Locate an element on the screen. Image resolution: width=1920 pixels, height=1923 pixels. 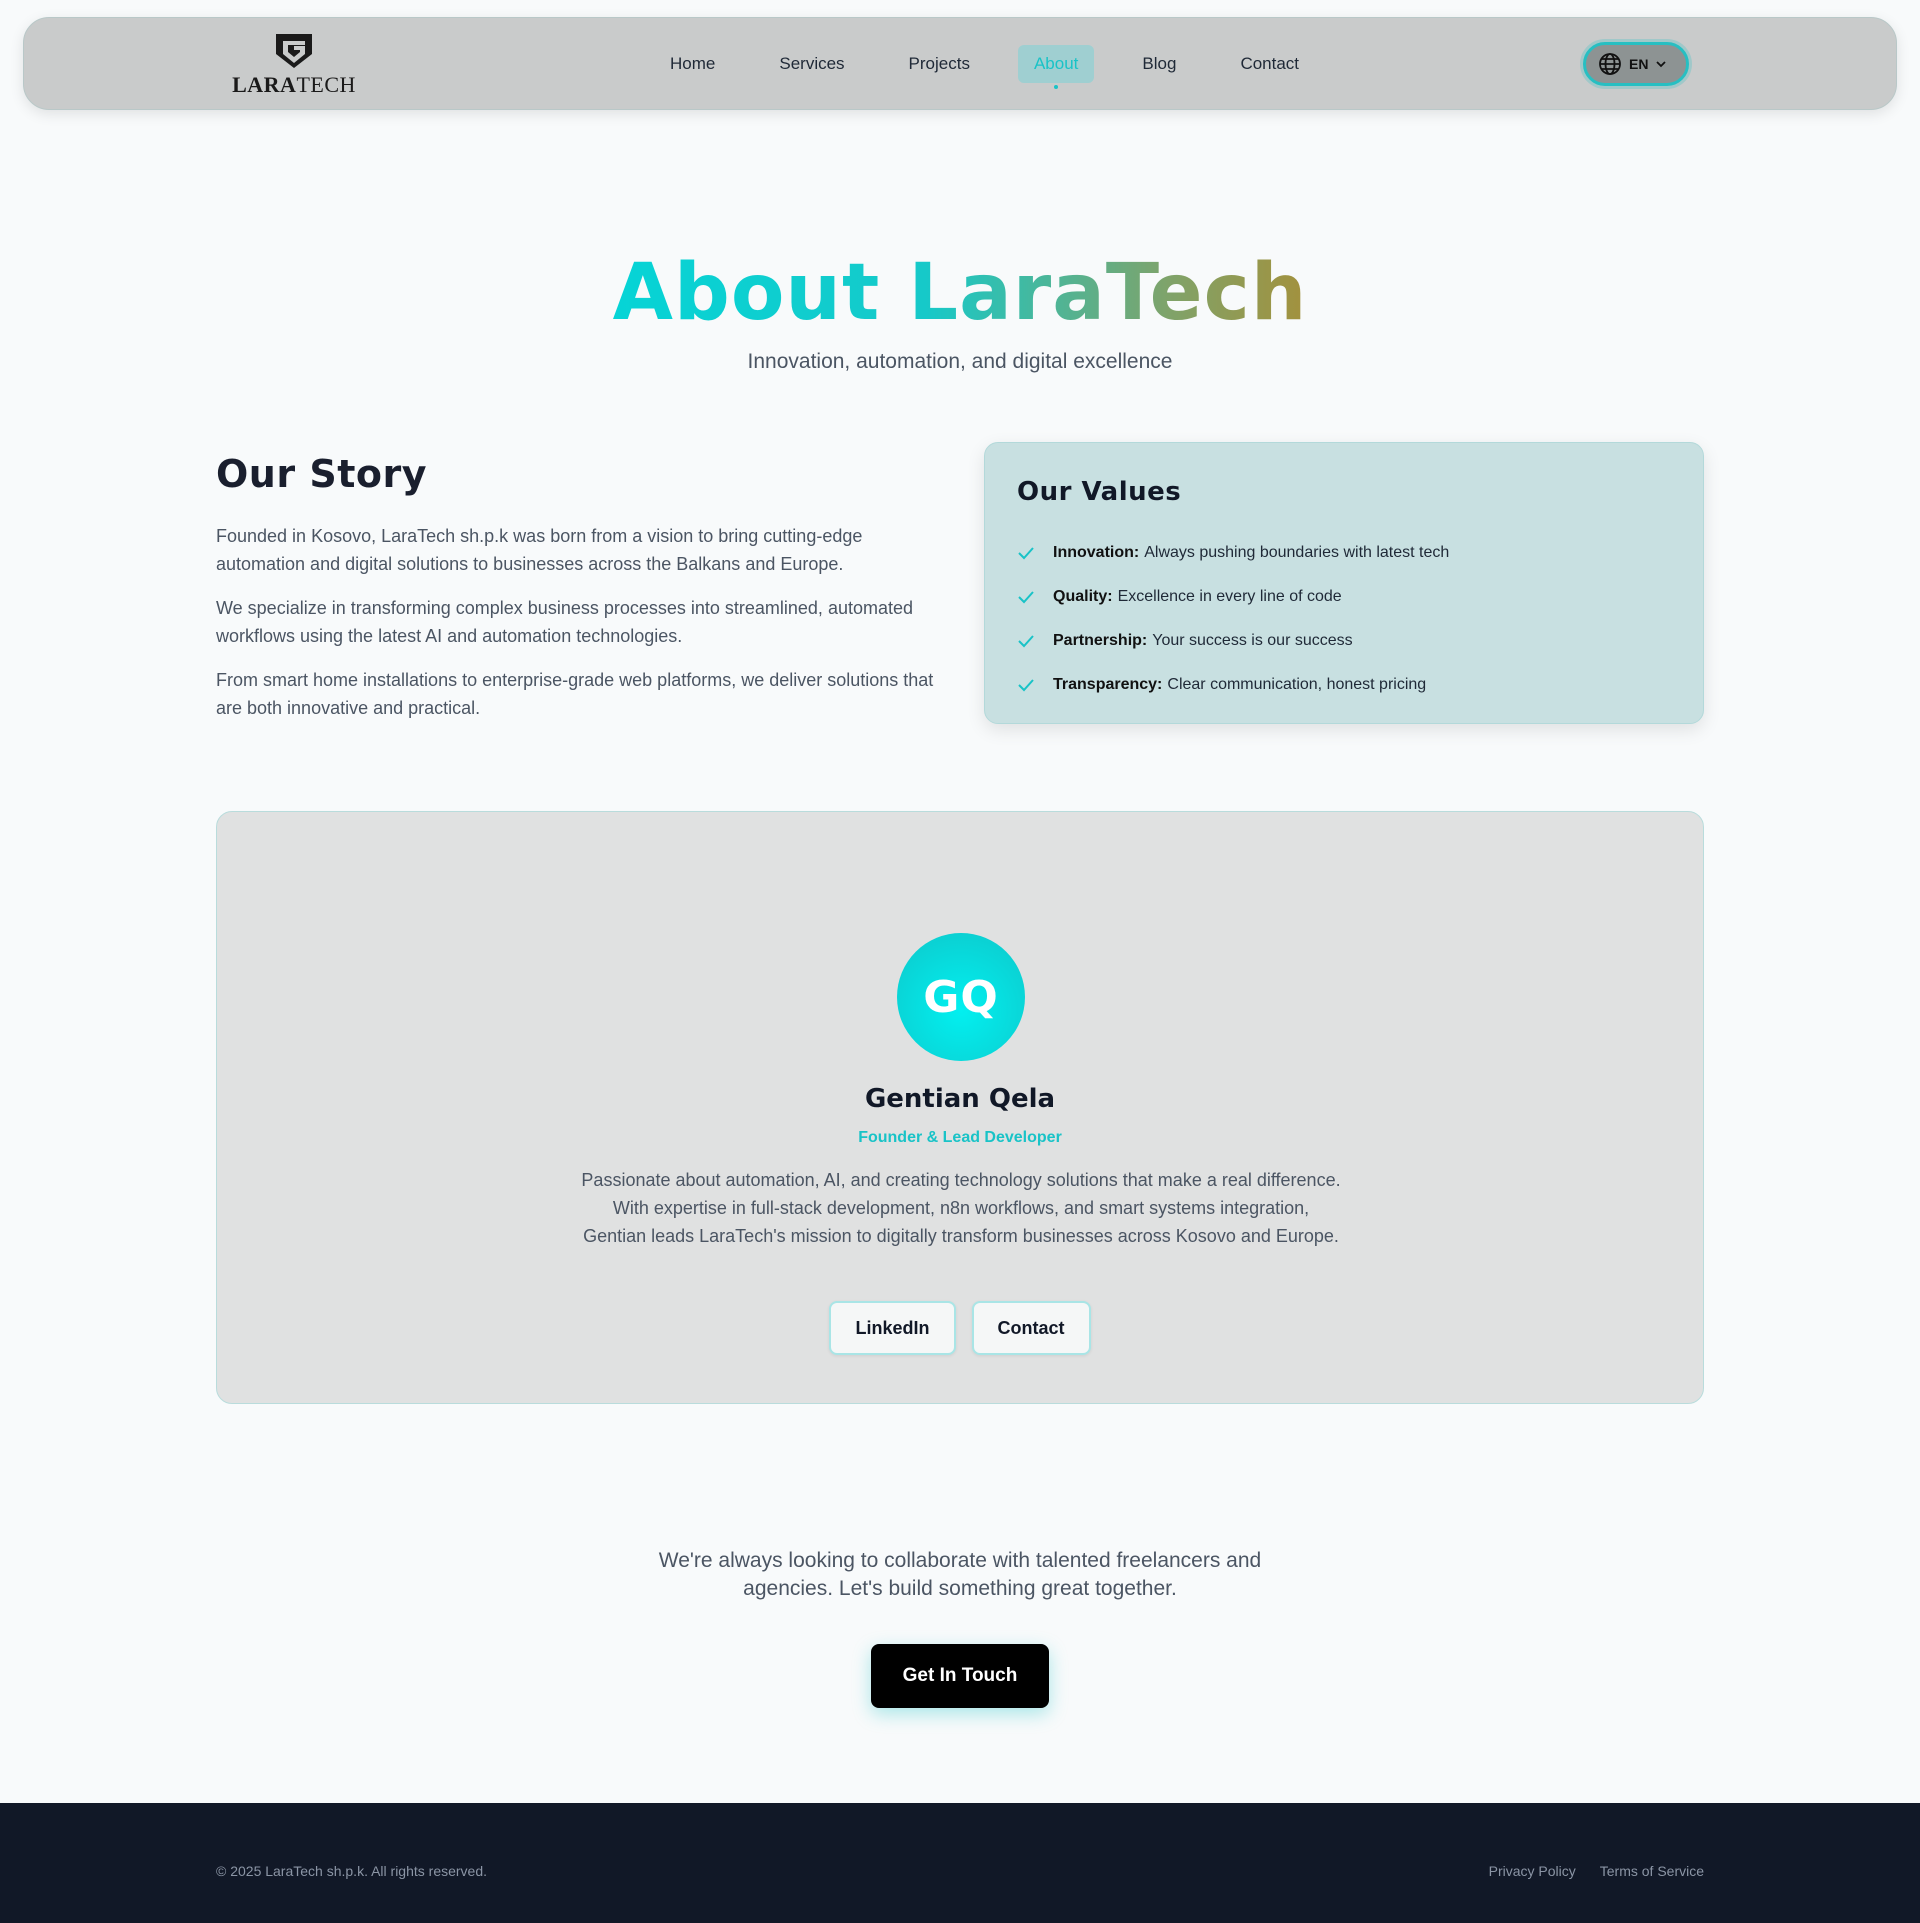
nav-blog: Blog is located at coordinates (1159, 64).